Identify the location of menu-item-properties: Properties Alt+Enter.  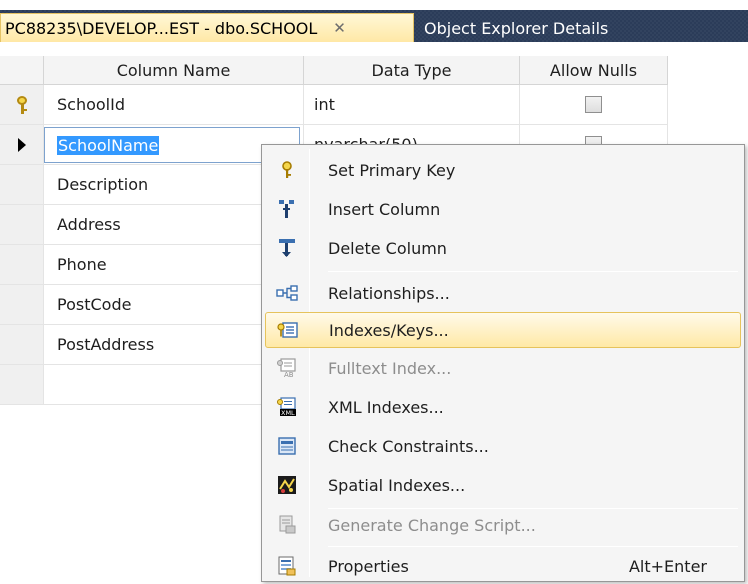
(503, 566).